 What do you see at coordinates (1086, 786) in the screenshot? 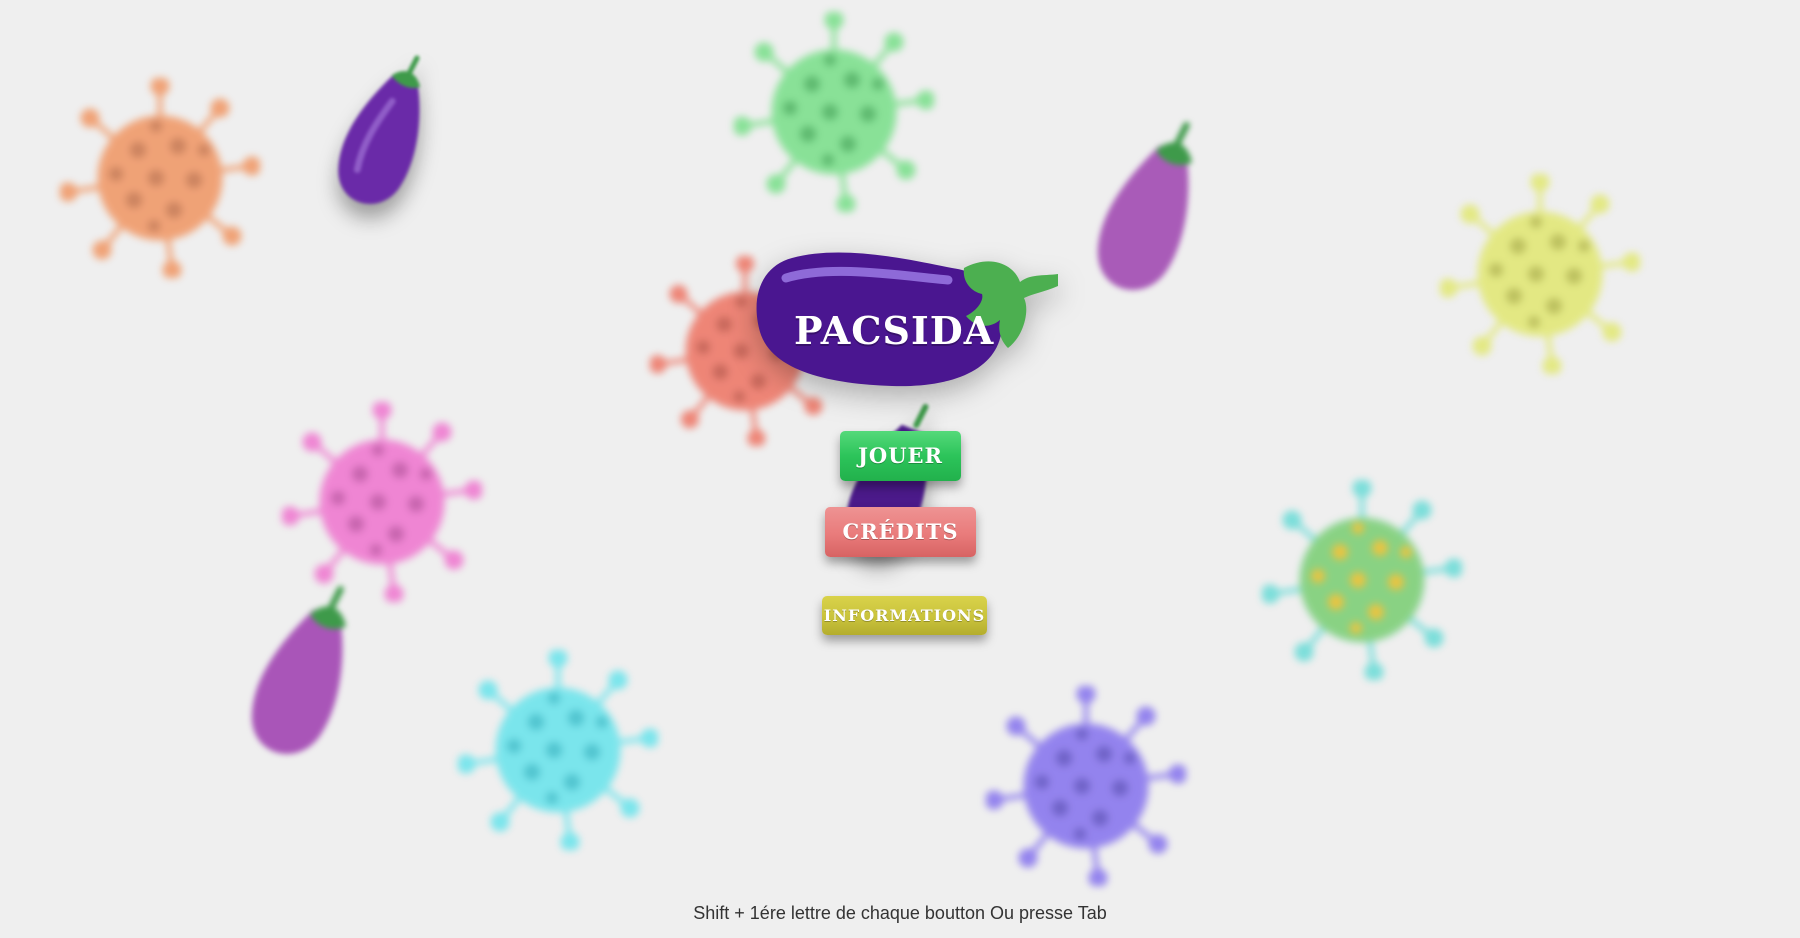
I see `blue-violet-virus-icon` at bounding box center [1086, 786].